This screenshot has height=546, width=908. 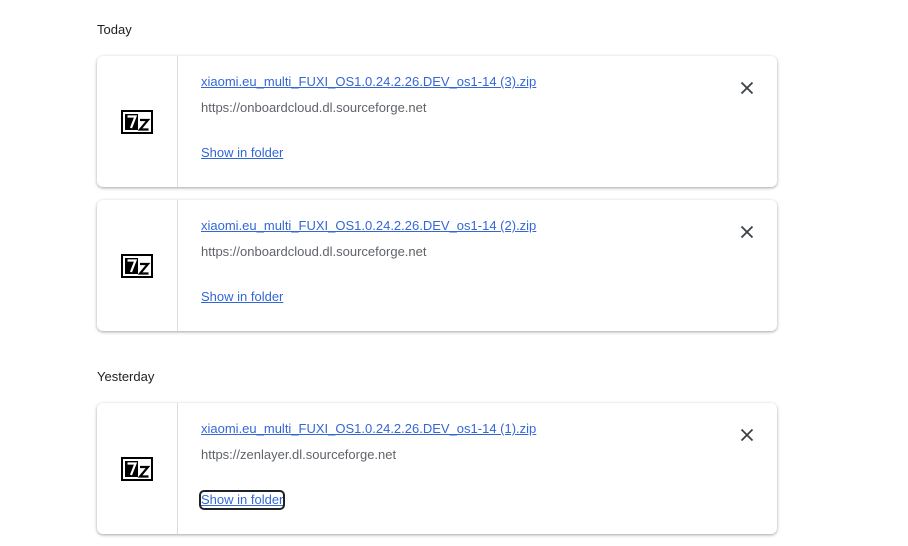 What do you see at coordinates (299, 454) in the screenshot?
I see `file-source-url: https://zenlayer.dl.sourceforge.net` at bounding box center [299, 454].